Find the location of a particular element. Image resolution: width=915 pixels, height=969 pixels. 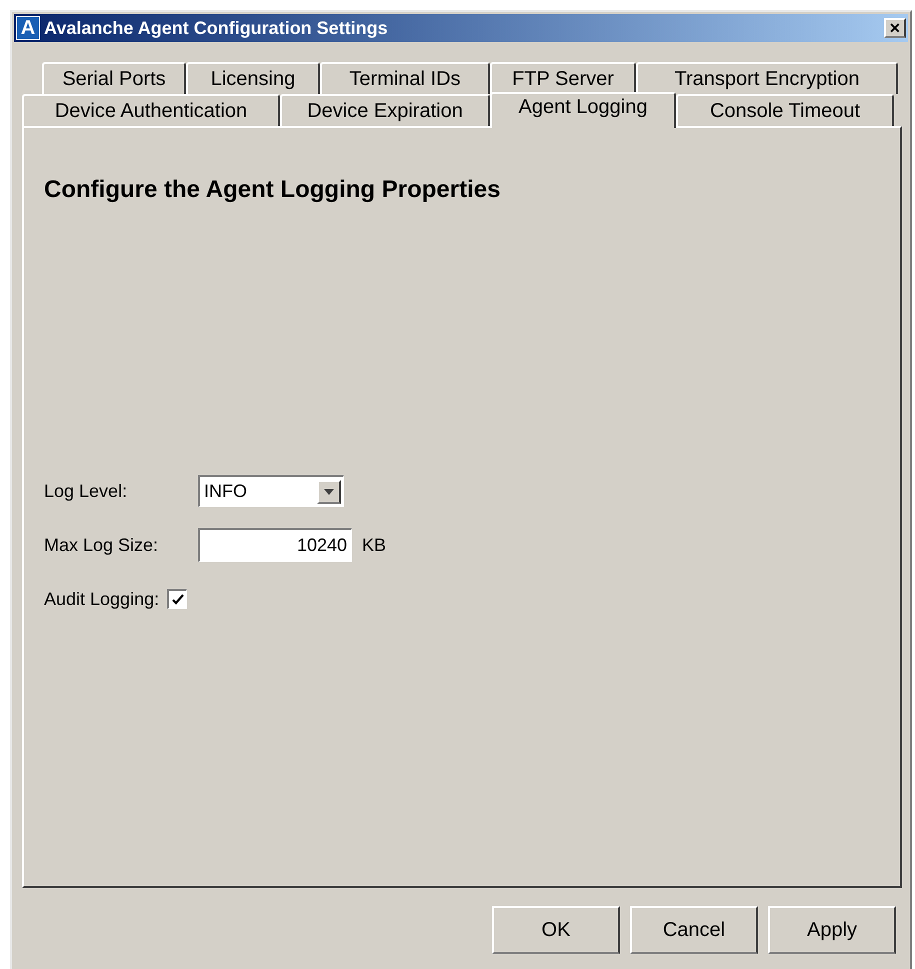

log-level-dropdown: INFO is located at coordinates (271, 491).